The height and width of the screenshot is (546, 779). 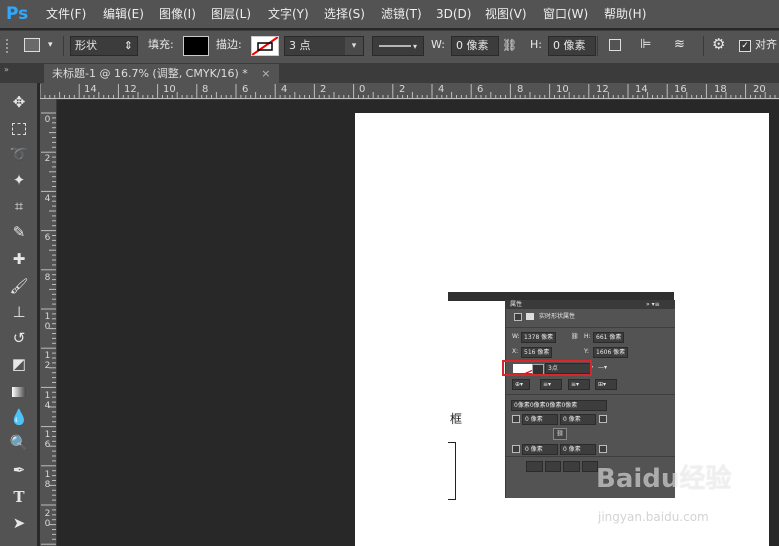 What do you see at coordinates (48, 322) in the screenshot?
I see `vertical-ruler: 0 2 4 6 8 10 12 14 16 18 20` at bounding box center [48, 322].